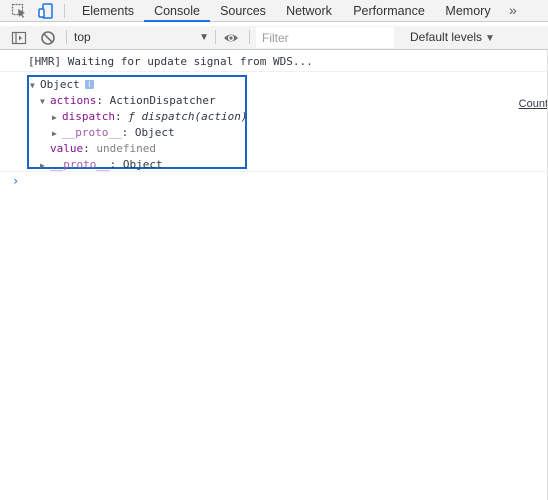 The height and width of the screenshot is (500, 548). I want to click on show-sidebar-icon, so click(19, 38).